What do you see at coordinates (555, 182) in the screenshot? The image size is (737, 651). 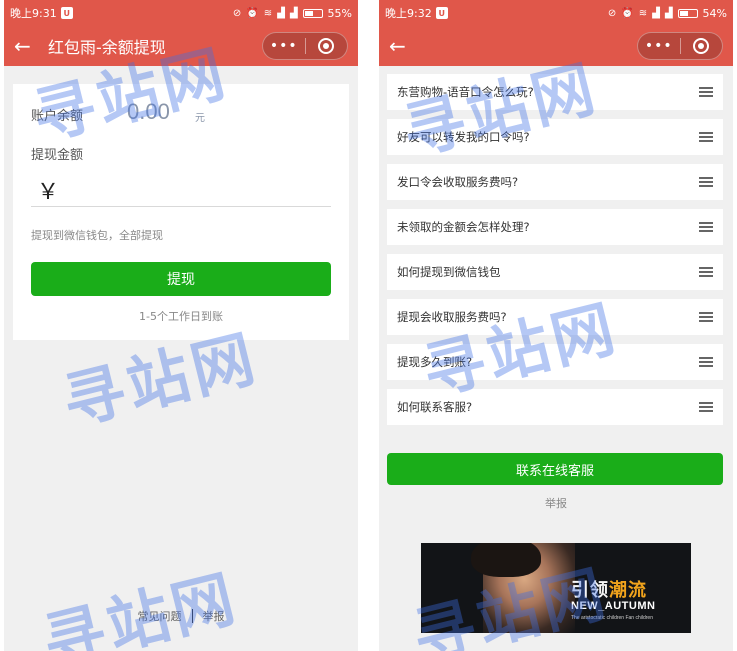 I see `faq-item: 发口令会收取服务费吗?` at bounding box center [555, 182].